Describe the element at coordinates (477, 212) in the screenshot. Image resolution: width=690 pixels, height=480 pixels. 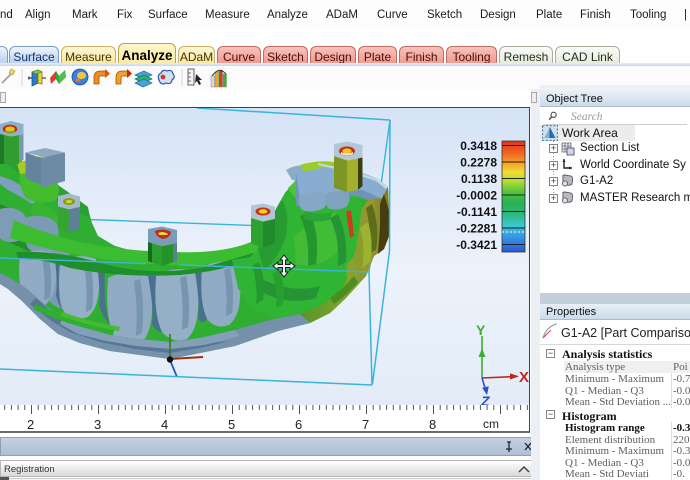
I see `svg-text: -0.1141` at that location.